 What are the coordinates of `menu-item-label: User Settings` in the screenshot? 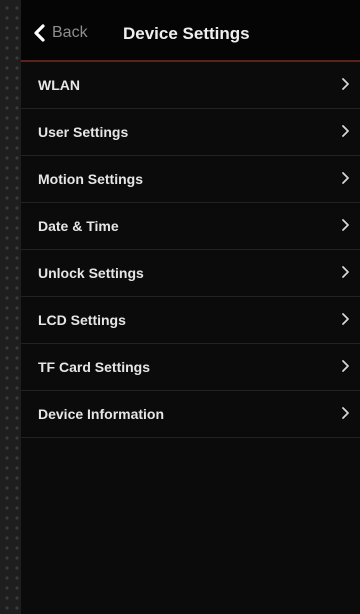 It's located at (83, 132).